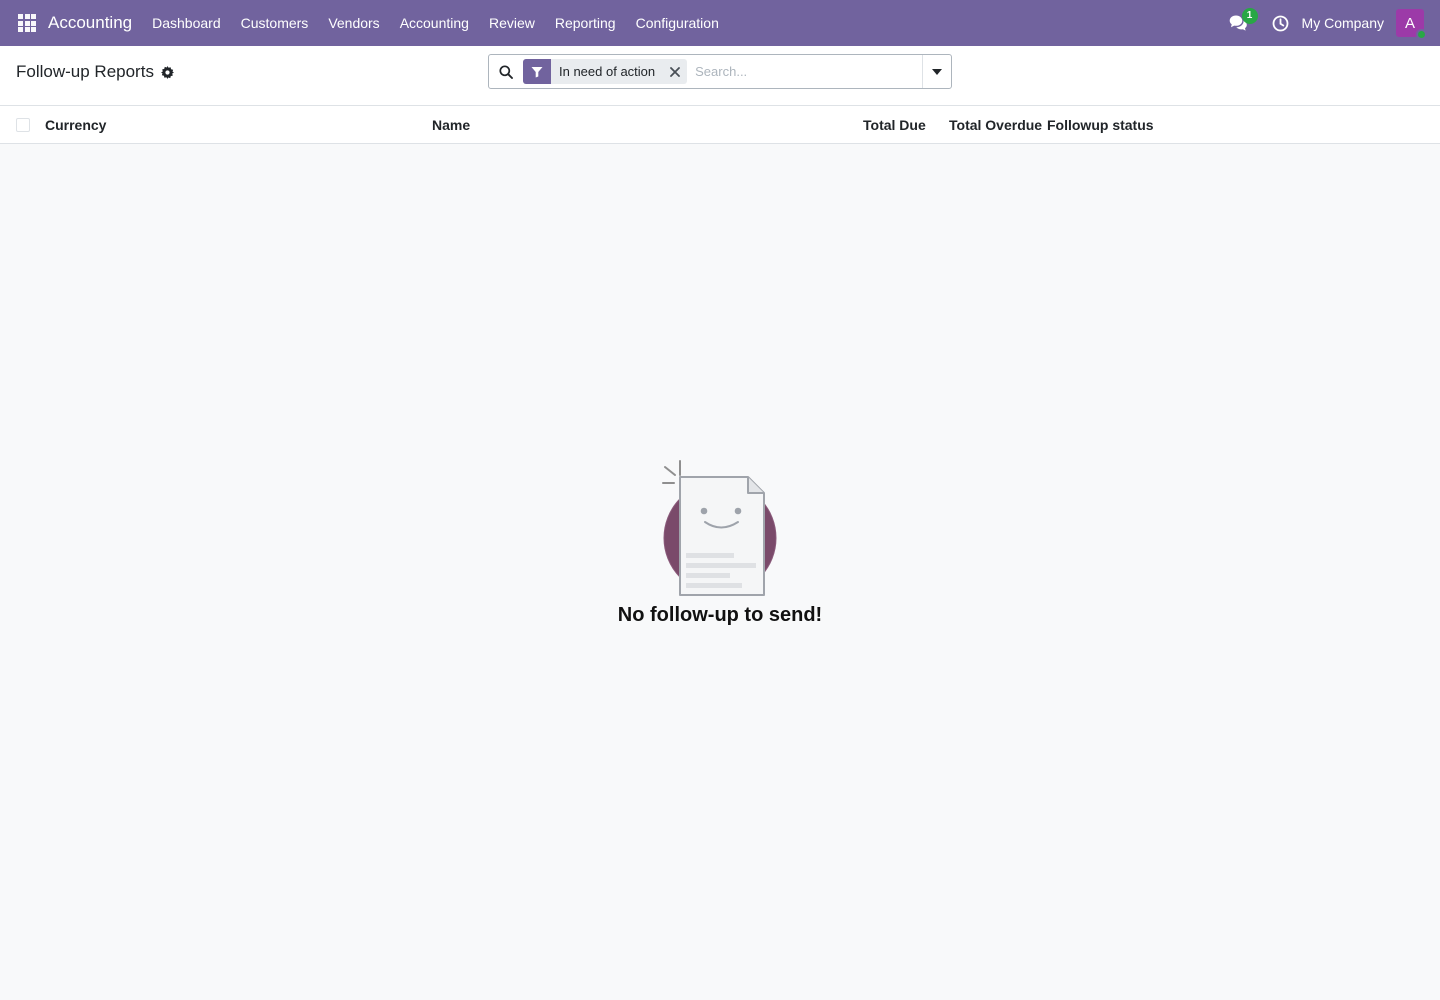  What do you see at coordinates (353, 23) in the screenshot?
I see `menu-item-vendors: Vendors` at bounding box center [353, 23].